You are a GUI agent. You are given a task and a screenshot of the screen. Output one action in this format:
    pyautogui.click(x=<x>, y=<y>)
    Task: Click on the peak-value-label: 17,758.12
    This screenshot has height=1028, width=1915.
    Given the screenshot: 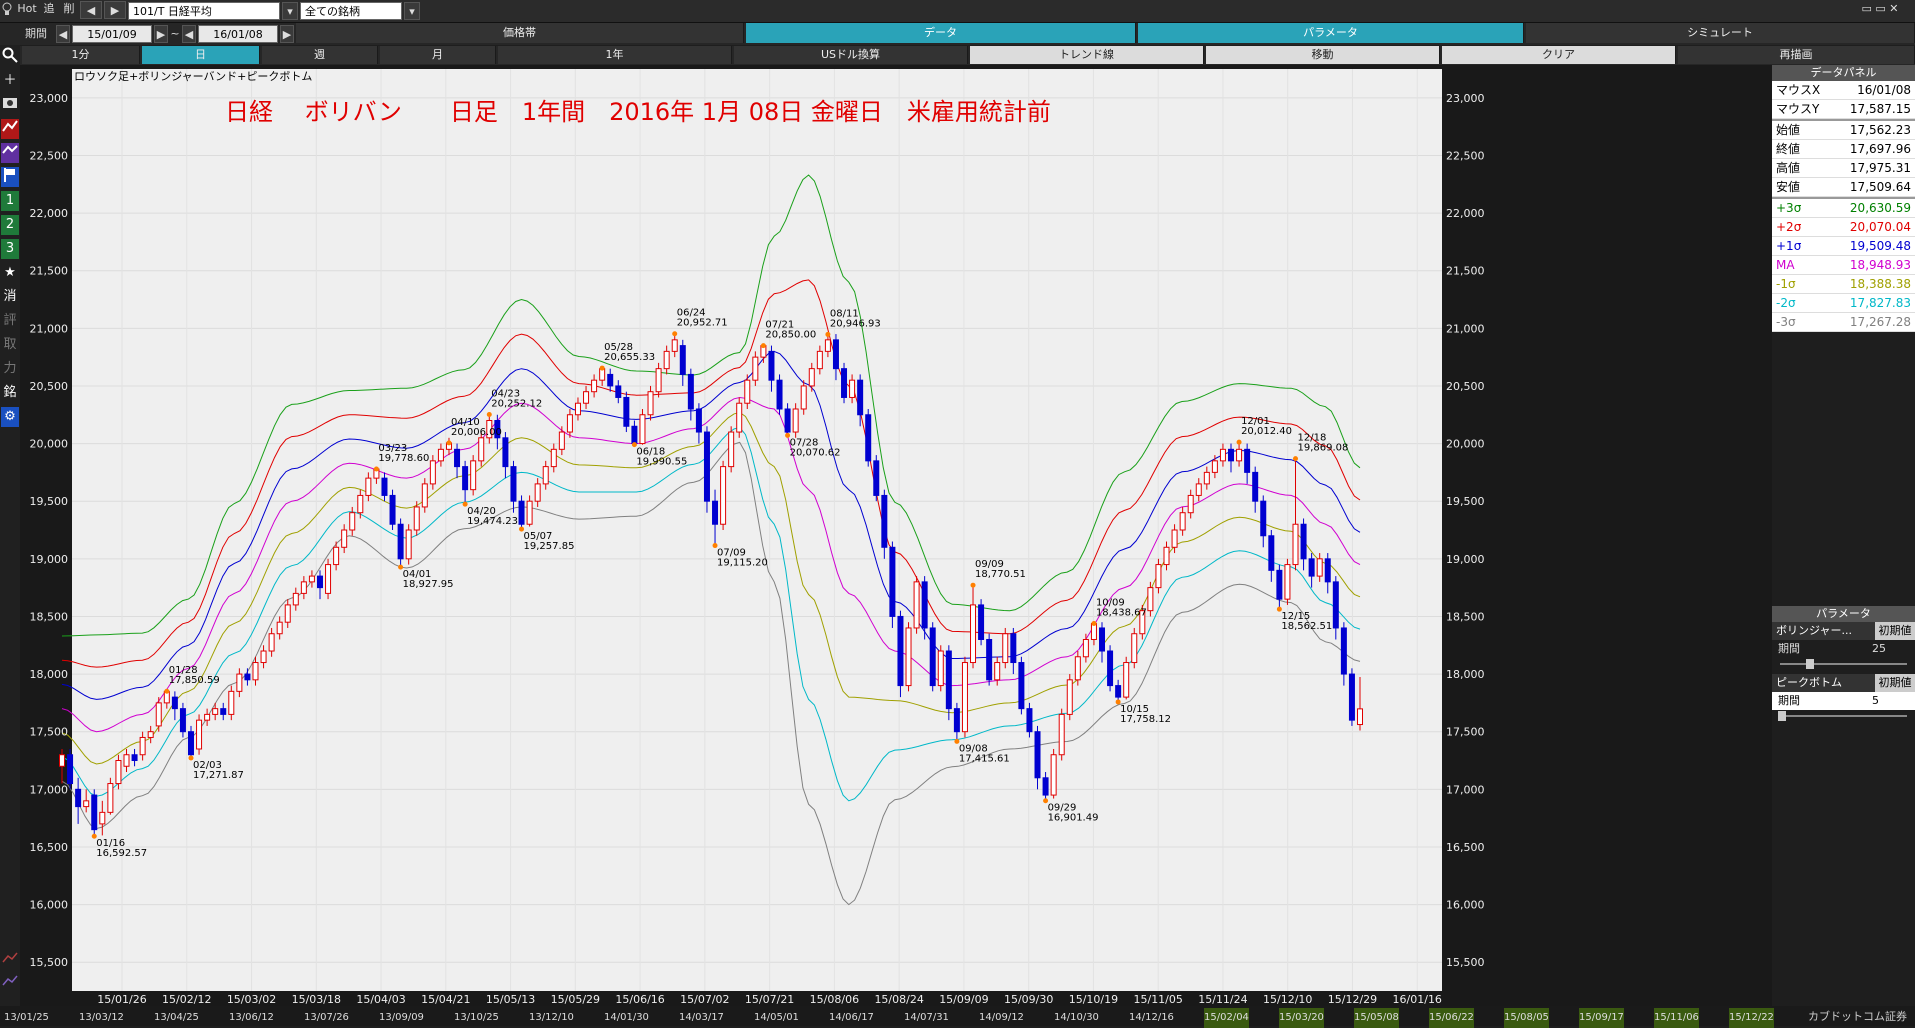 What is the action you would take?
    pyautogui.click(x=1145, y=719)
    